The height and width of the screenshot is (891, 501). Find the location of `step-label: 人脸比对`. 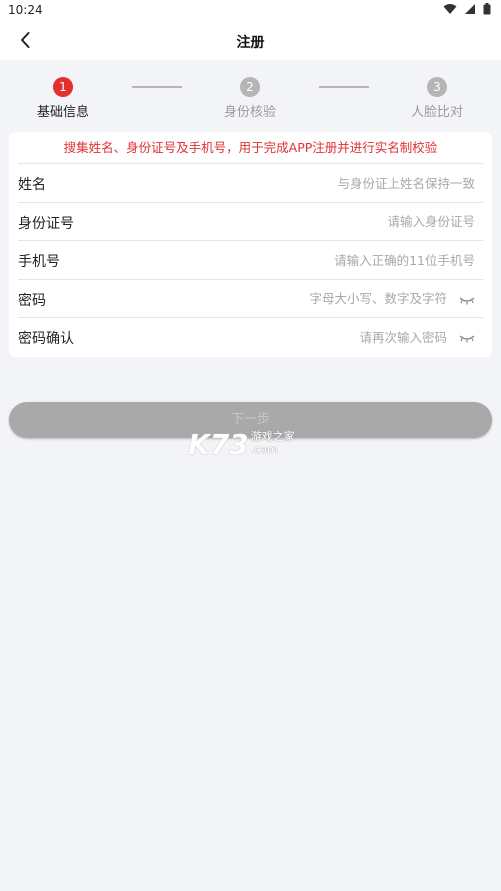

step-label: 人脸比对 is located at coordinates (436, 112).